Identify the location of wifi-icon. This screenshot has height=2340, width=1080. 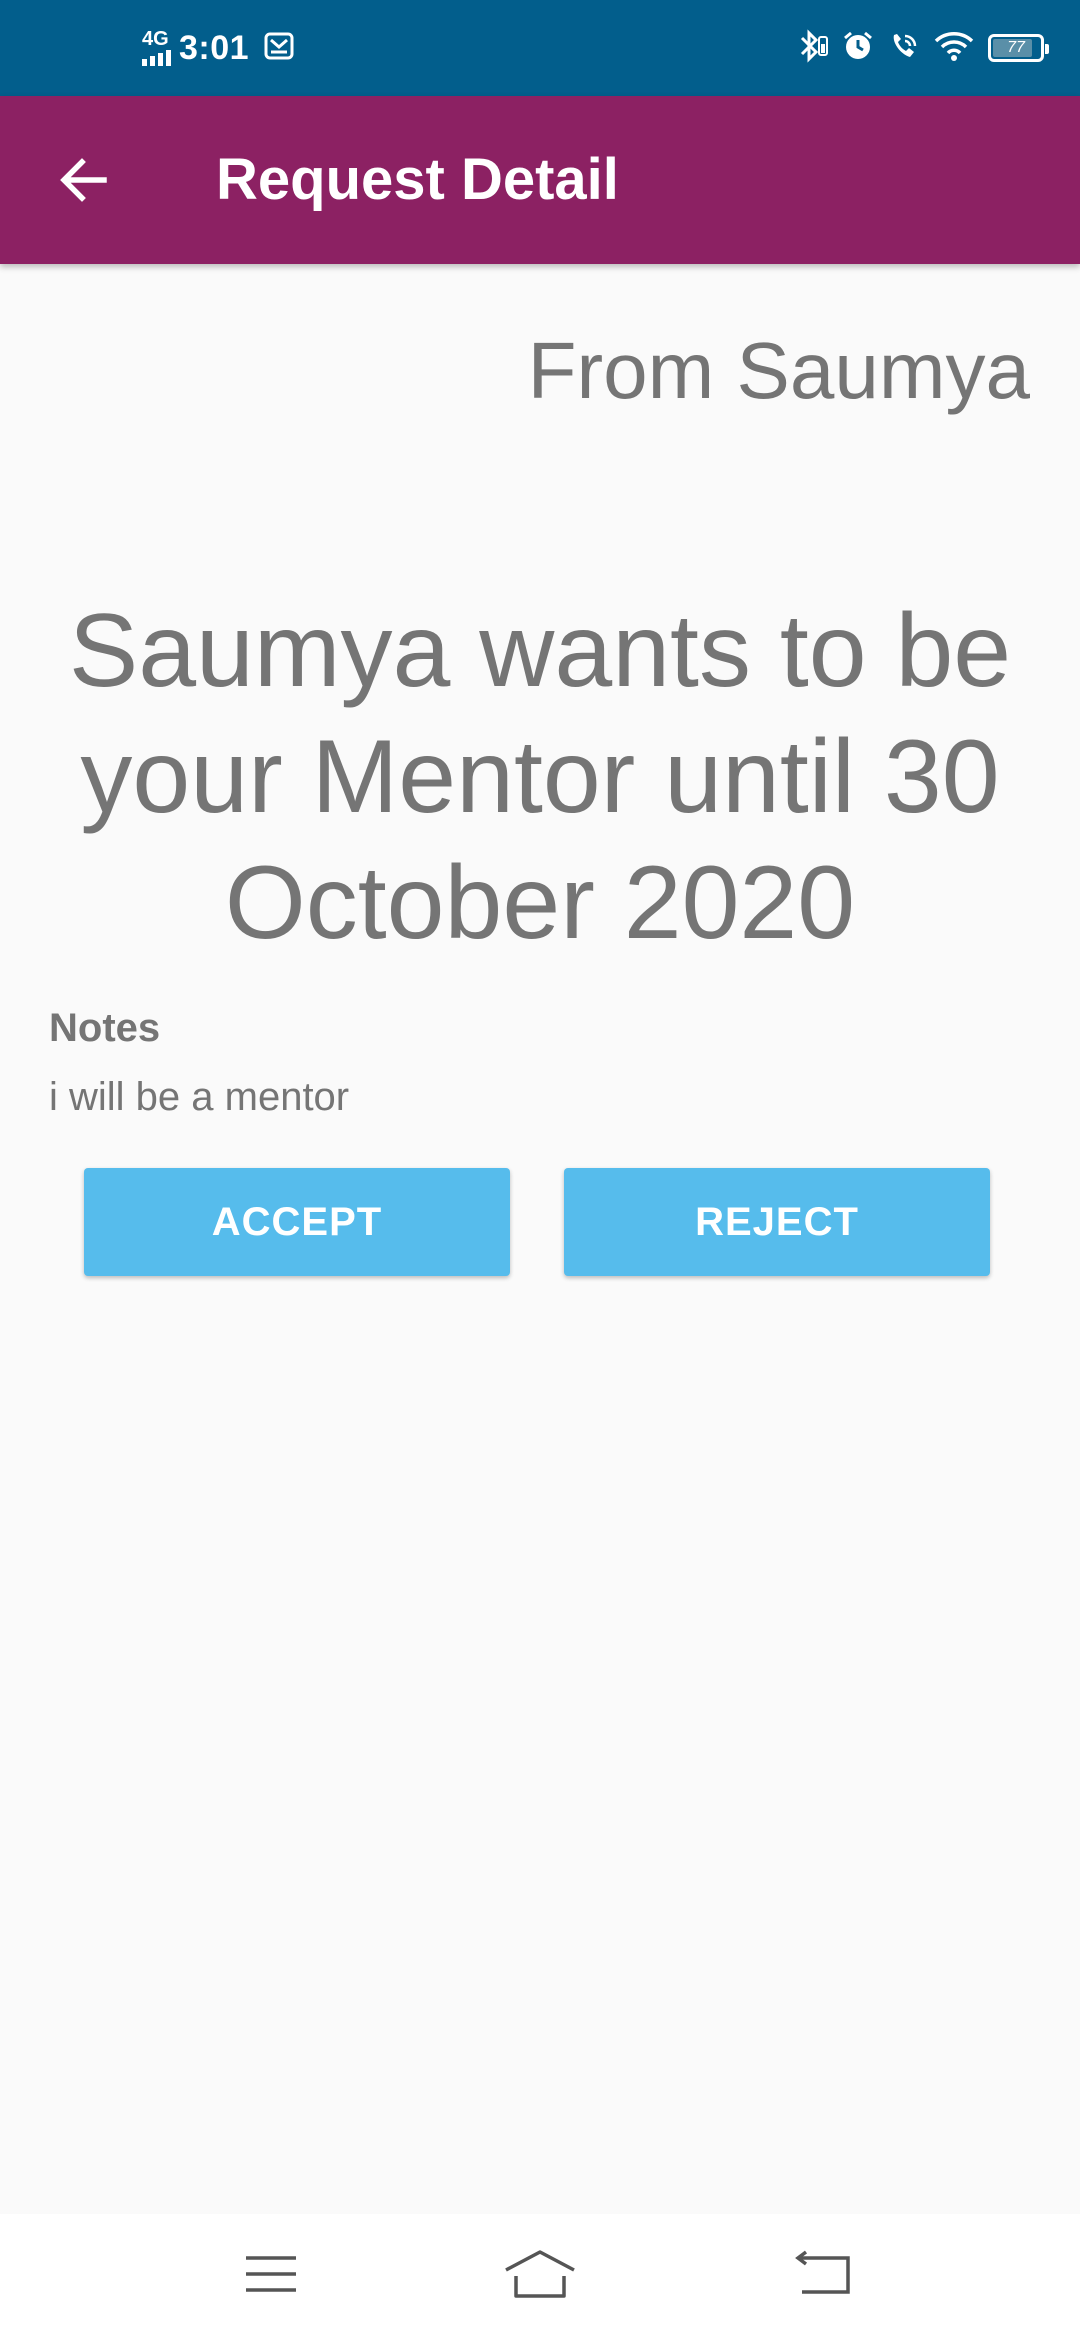
(954, 48).